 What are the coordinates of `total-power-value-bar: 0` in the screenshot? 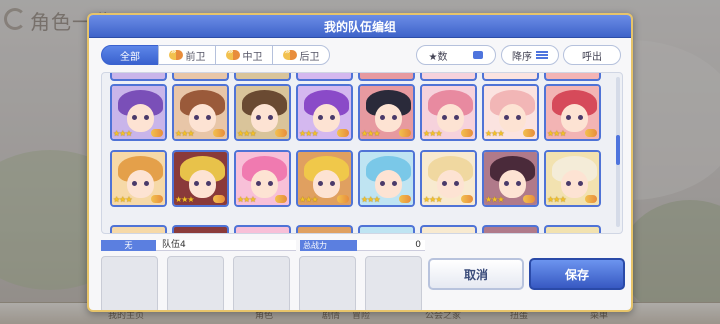 It's located at (391, 245).